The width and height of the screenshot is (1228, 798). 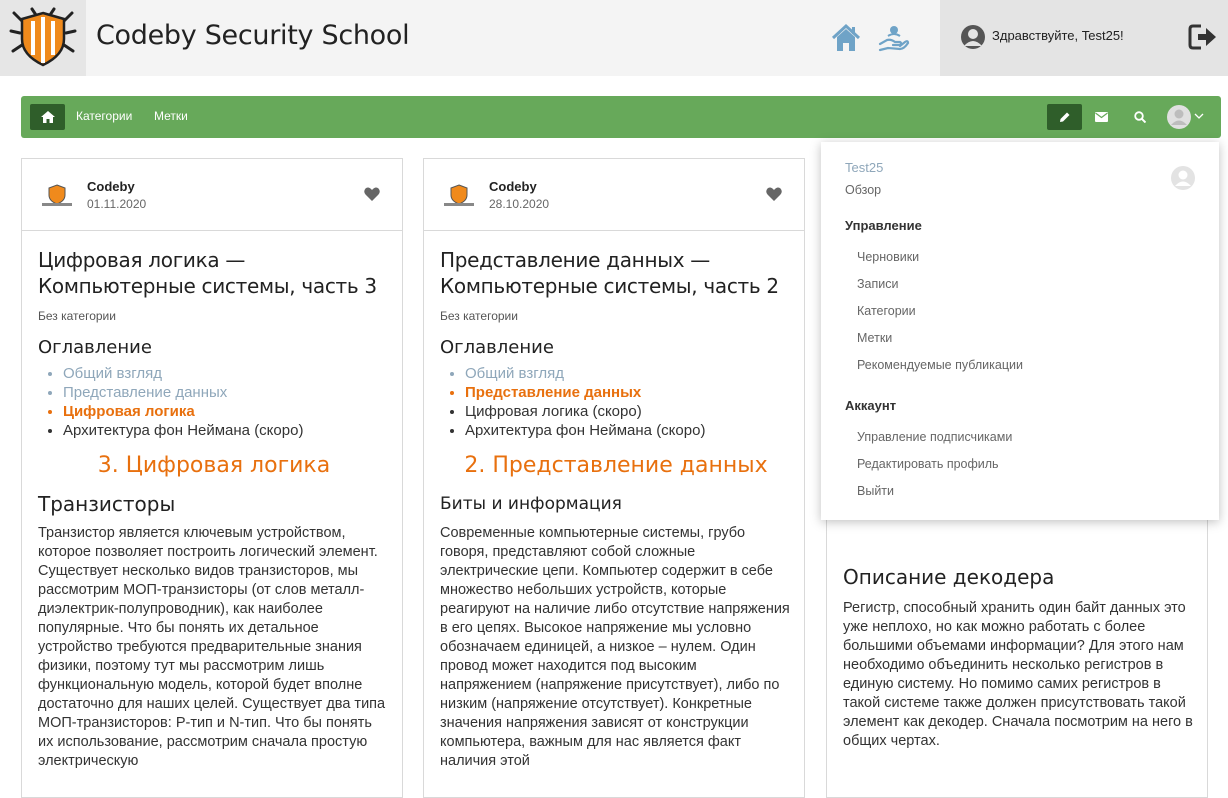 I want to click on dropdown-section-account: Аккаунт, so click(x=871, y=405).